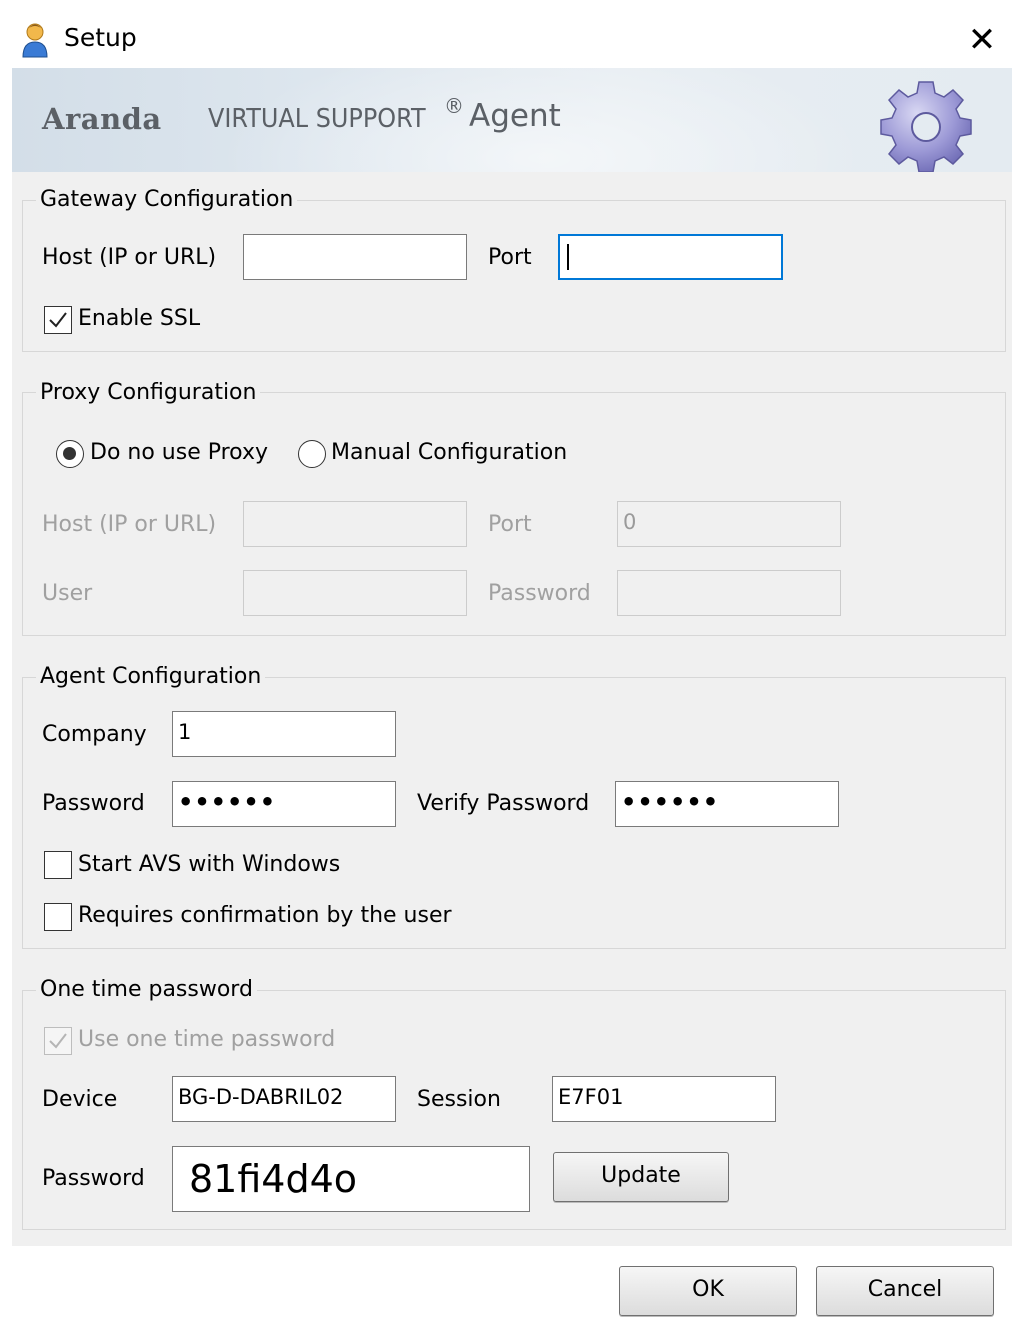 The image size is (1014, 1319). I want to click on proxy-port-input: 0, so click(729, 524).